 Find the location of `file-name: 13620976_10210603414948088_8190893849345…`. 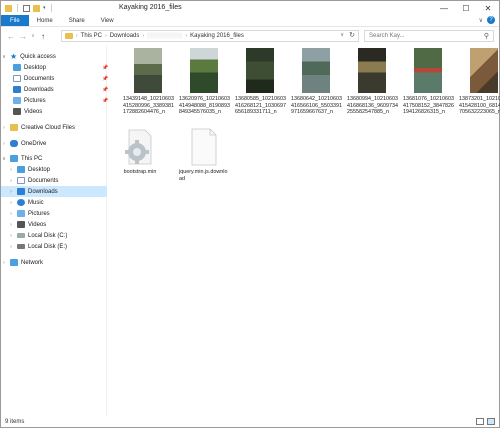

file-name: 13620976_10210603414948088_8190893849345… is located at coordinates (204, 106).